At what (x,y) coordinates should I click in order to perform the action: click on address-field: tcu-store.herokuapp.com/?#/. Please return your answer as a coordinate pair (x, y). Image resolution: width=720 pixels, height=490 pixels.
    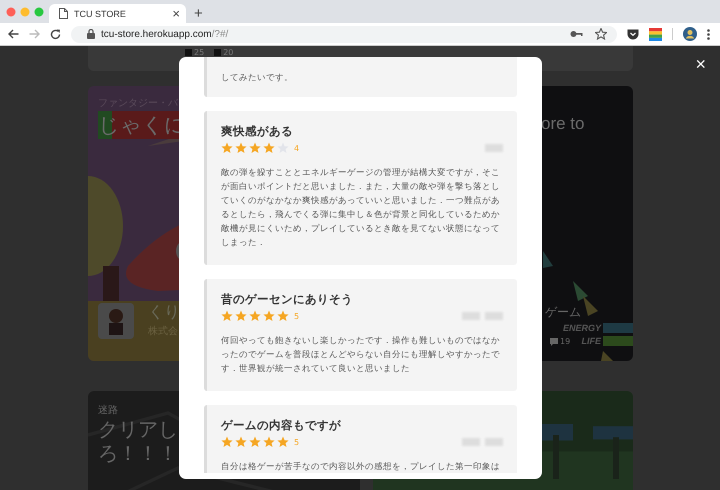
    Looking at the image, I should click on (344, 34).